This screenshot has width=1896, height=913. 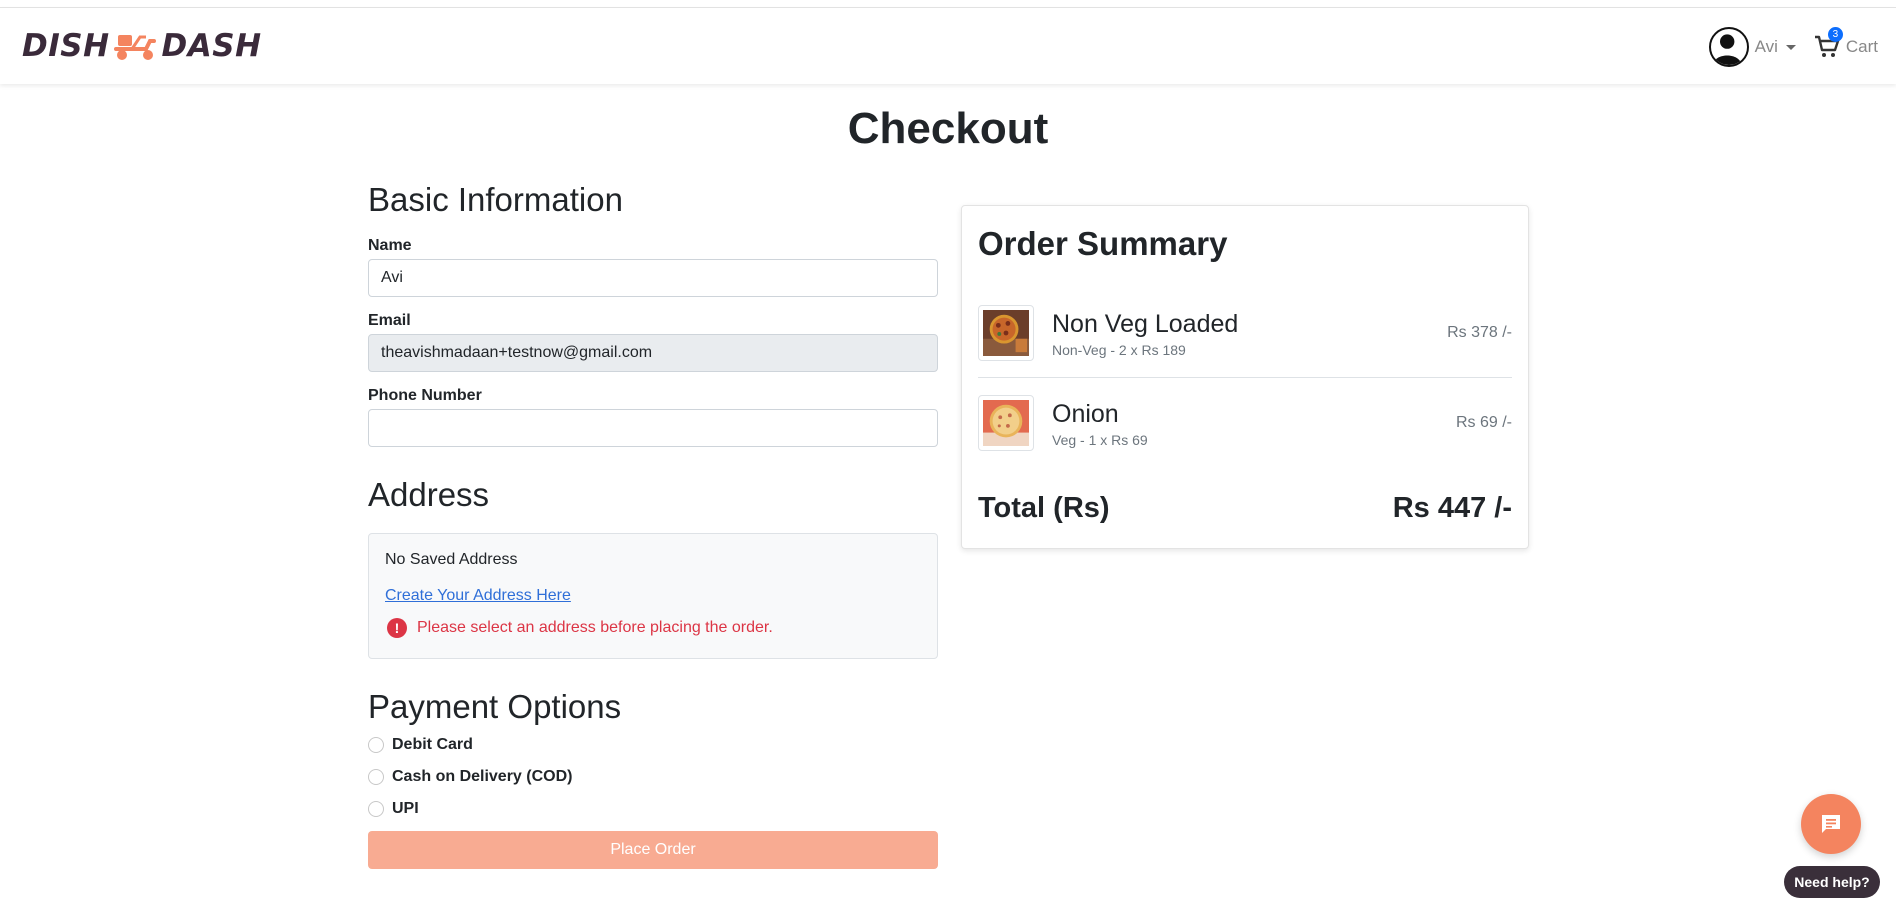 I want to click on top-border, so click(x=948, y=4).